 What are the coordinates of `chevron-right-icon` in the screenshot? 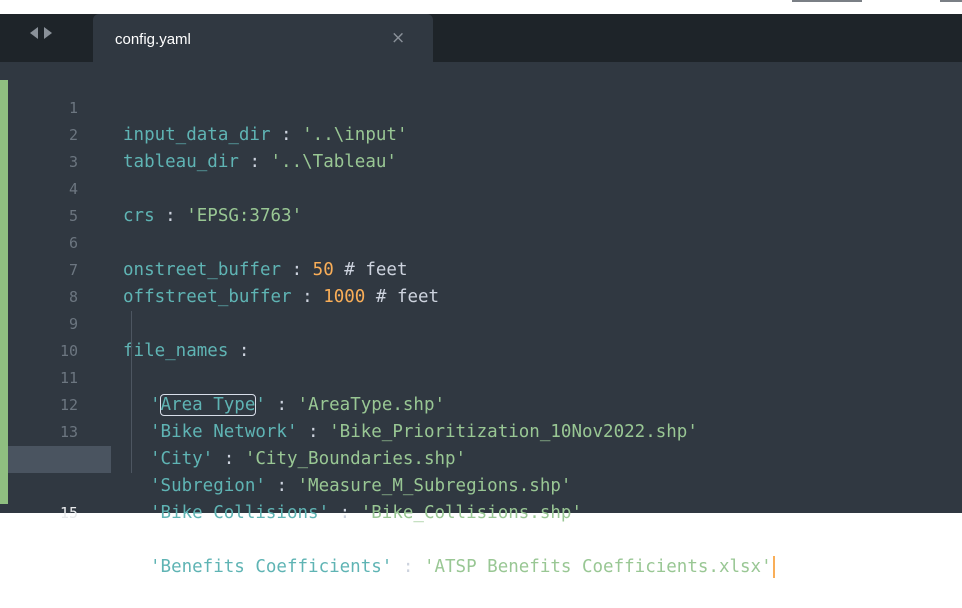 It's located at (48, 33).